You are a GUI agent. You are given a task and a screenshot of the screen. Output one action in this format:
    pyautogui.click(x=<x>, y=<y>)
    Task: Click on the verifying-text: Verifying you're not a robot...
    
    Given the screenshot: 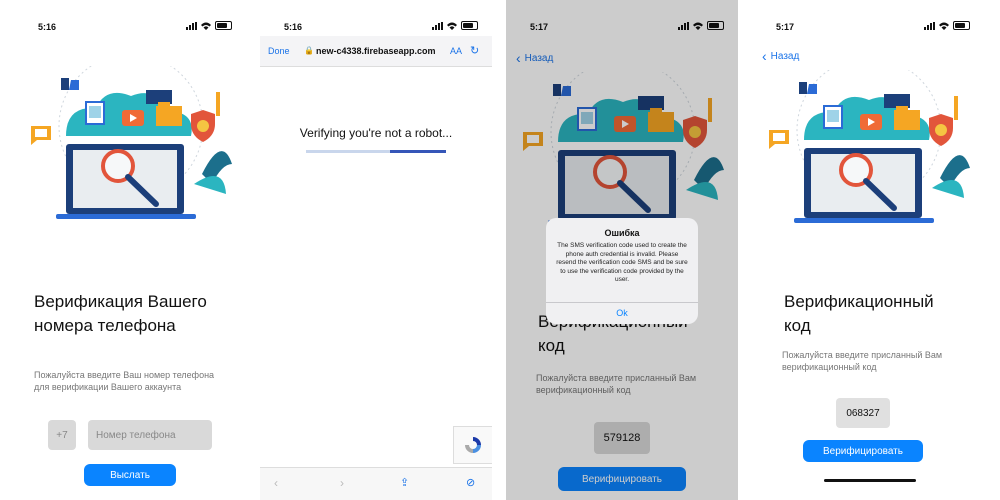 What is the action you would take?
    pyautogui.click(x=376, y=133)
    